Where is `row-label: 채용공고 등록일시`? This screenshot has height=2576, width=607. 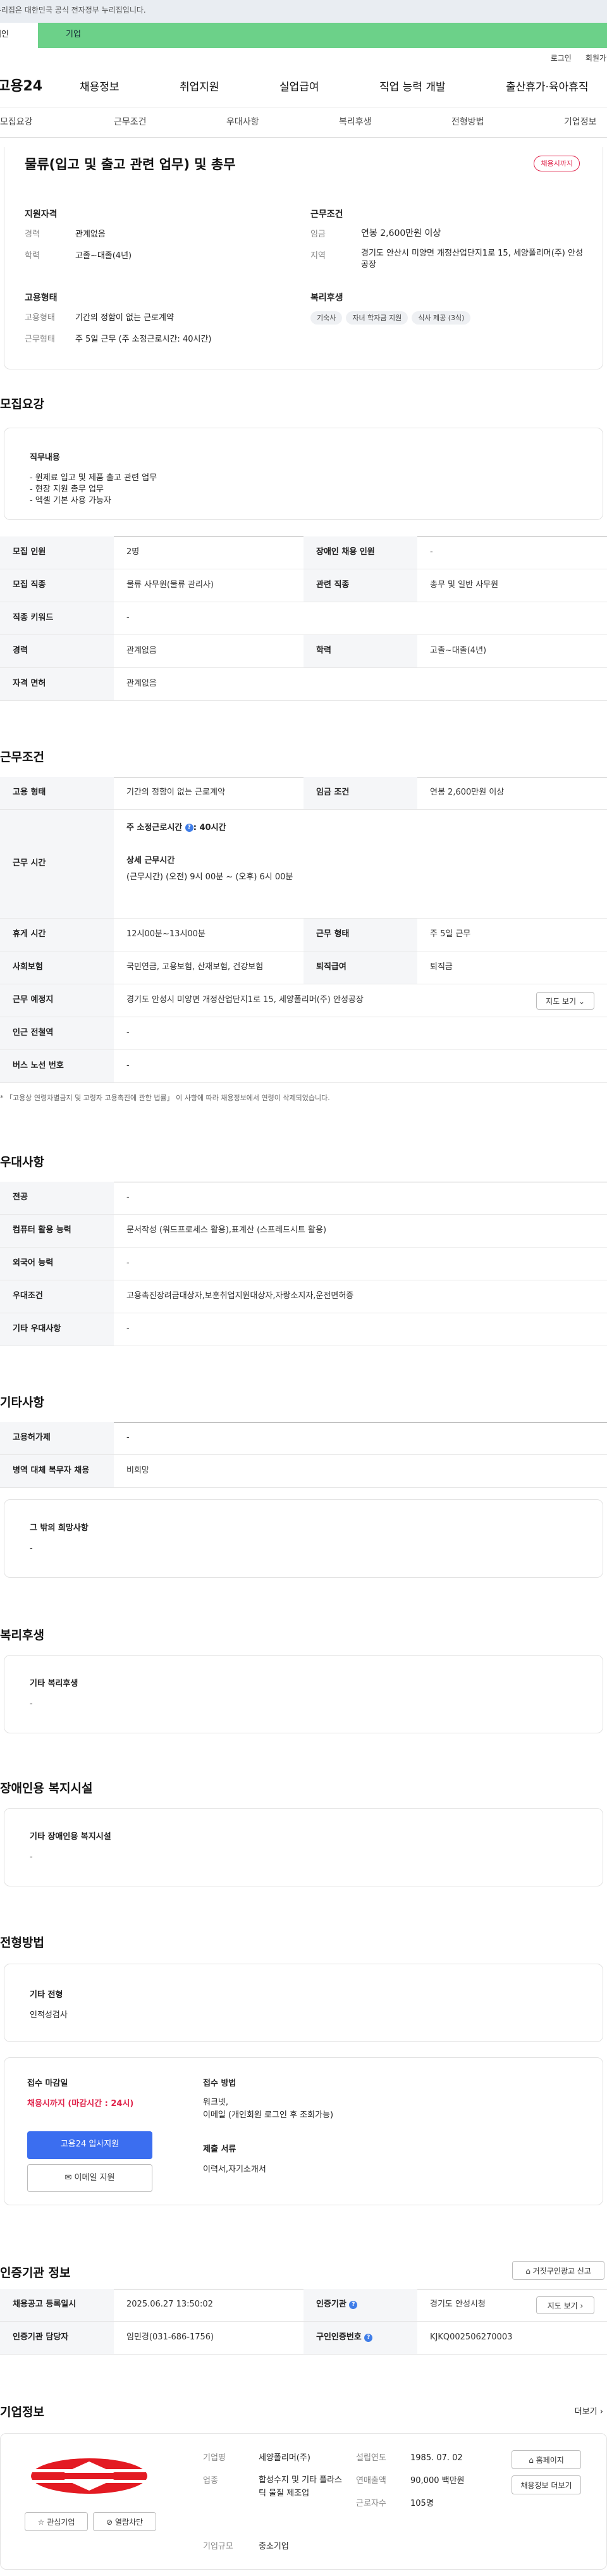 row-label: 채용공고 등록일시 is located at coordinates (57, 2305).